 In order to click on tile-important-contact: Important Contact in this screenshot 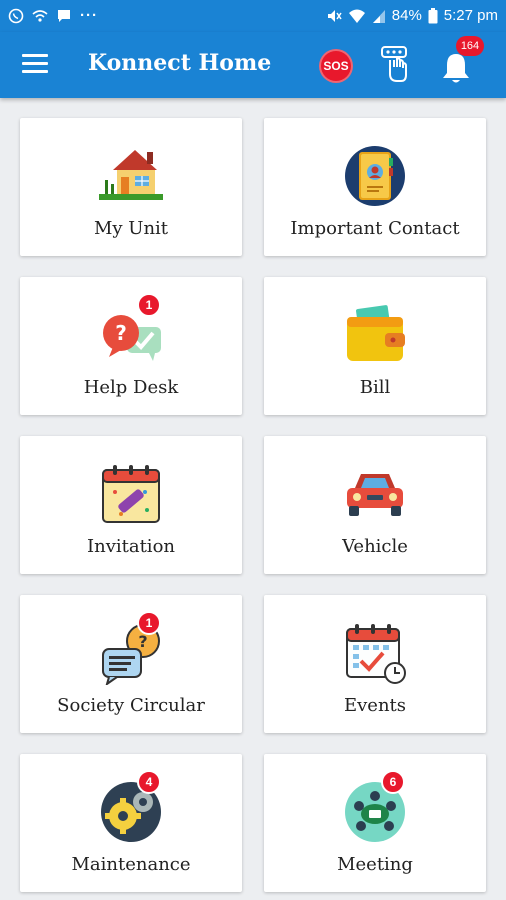, I will do `click(375, 187)`.